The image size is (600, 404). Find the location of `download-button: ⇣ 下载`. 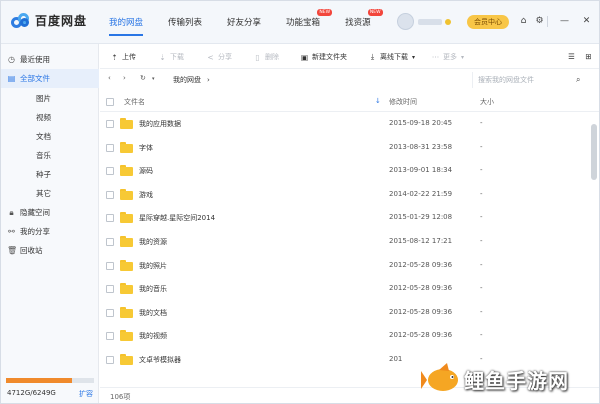

download-button: ⇣ 下载 is located at coordinates (171, 57).